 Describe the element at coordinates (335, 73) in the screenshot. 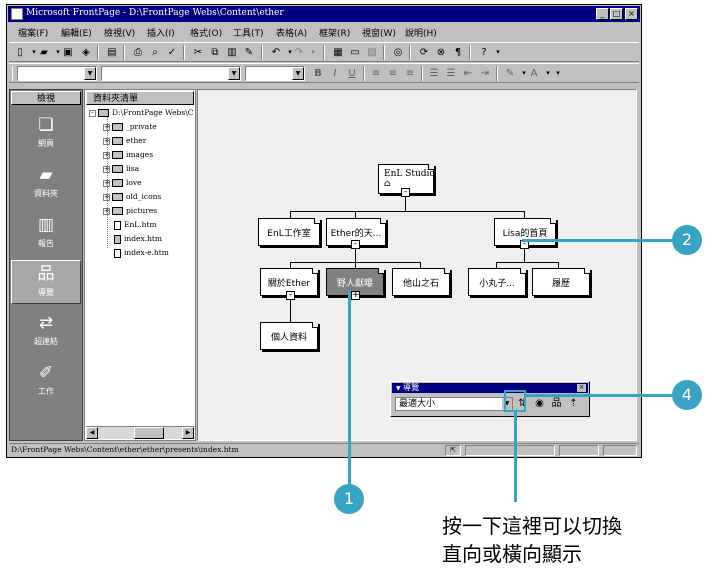

I see `italic-button: I` at that location.